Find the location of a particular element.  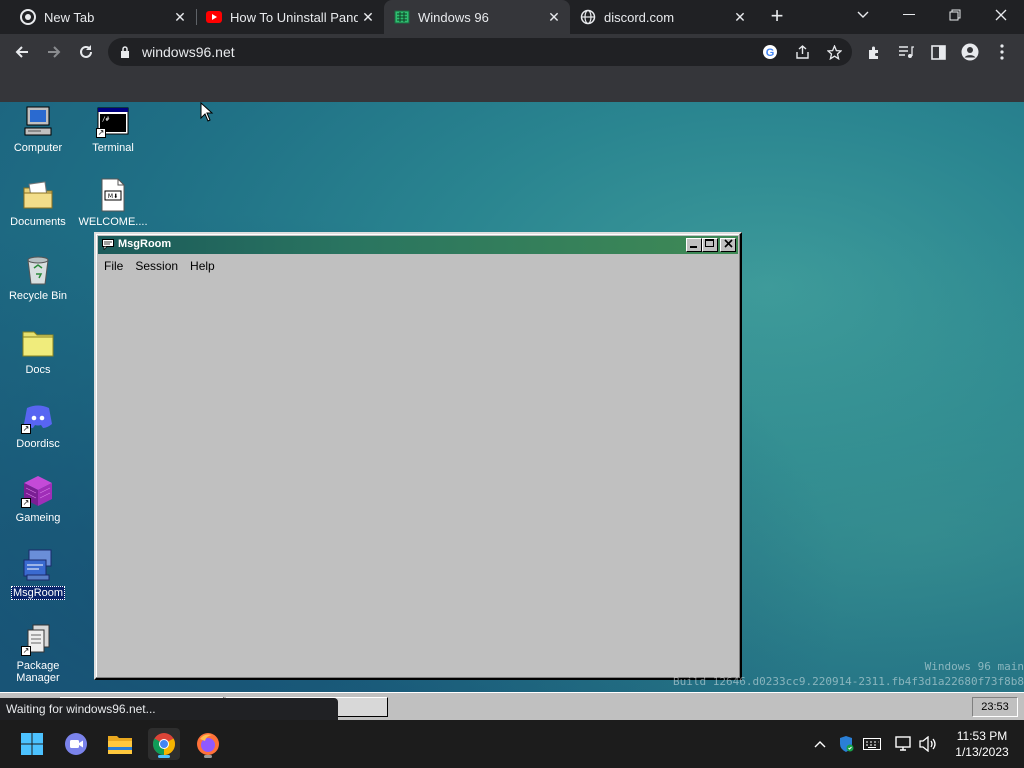

window-titlebar: MsgRoom is located at coordinates (418, 245).